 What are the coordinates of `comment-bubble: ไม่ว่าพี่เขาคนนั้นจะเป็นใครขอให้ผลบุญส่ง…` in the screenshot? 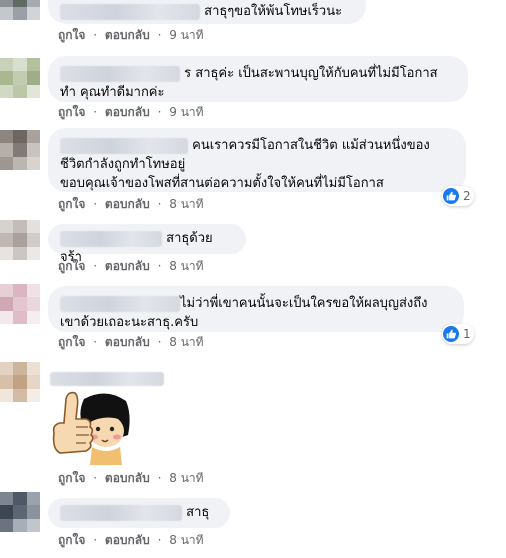 It's located at (256, 309).